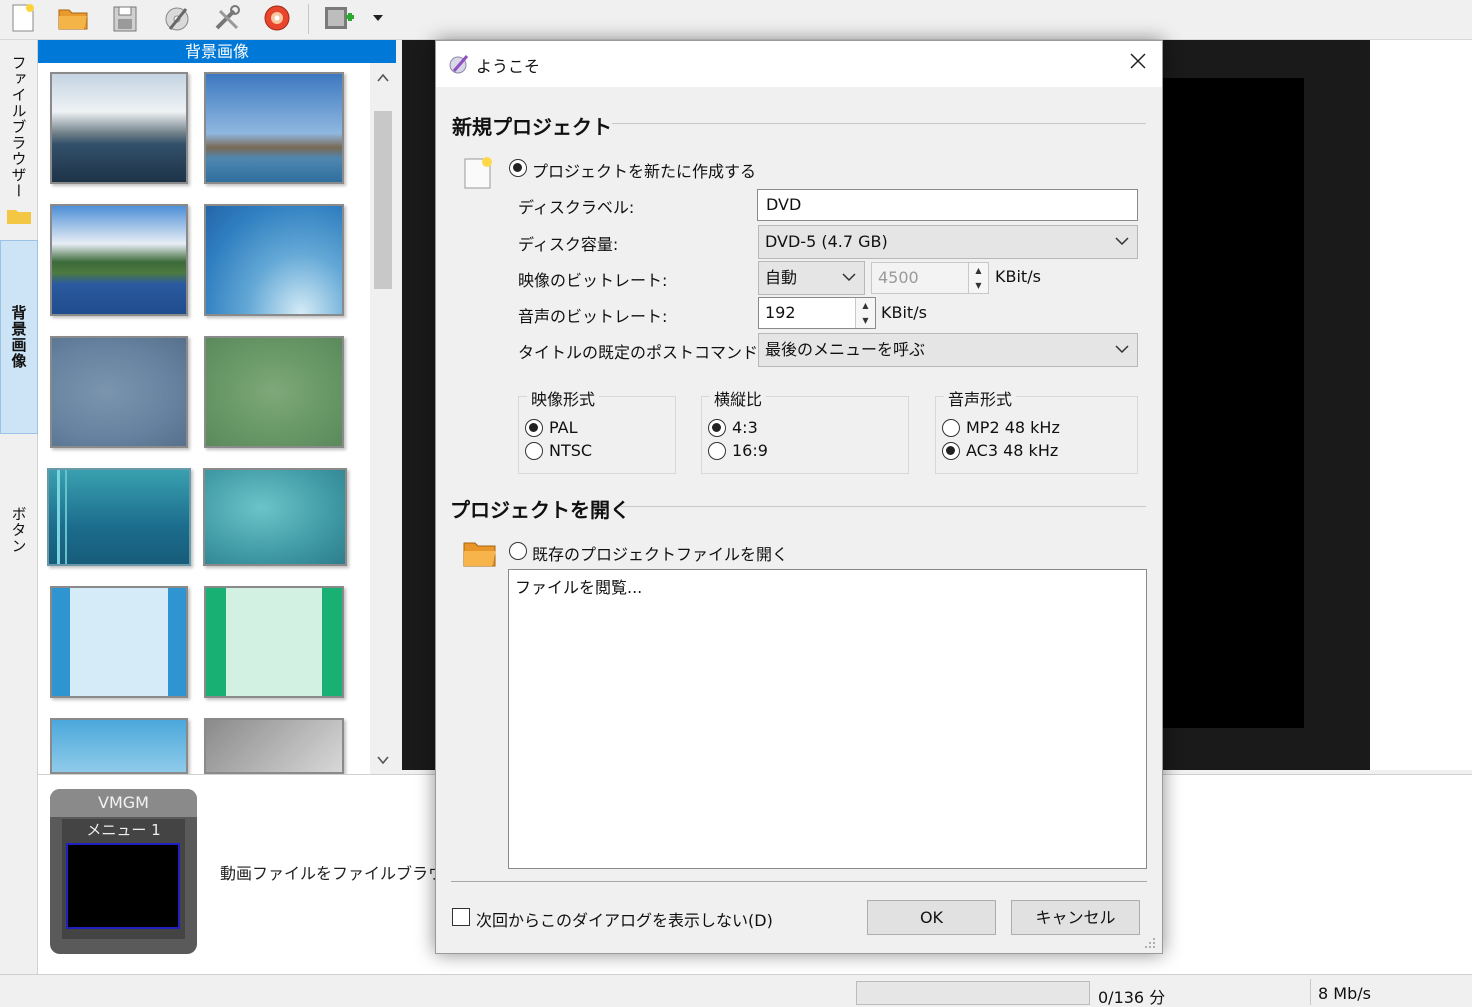 Image resolution: width=1472 pixels, height=1007 pixels. I want to click on aspect-4-3-label: 4:3, so click(745, 427).